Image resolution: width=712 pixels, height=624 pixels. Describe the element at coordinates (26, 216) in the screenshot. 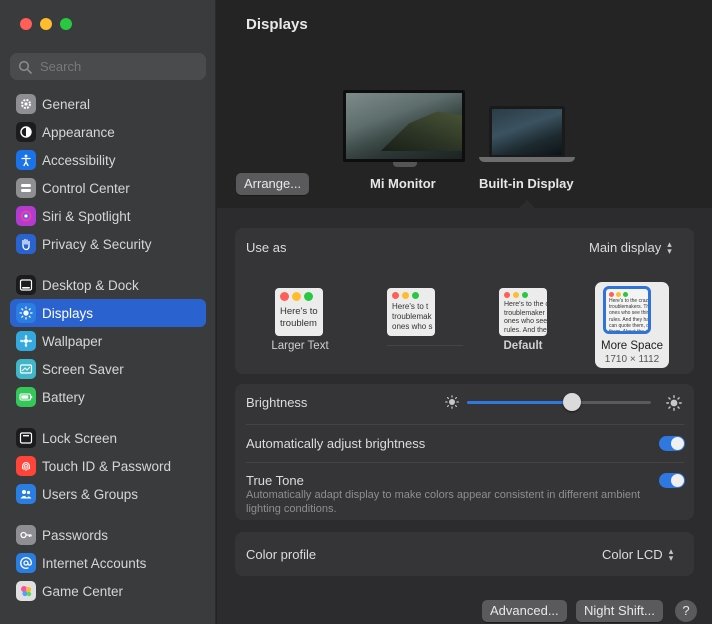

I see `siri-icon` at that location.